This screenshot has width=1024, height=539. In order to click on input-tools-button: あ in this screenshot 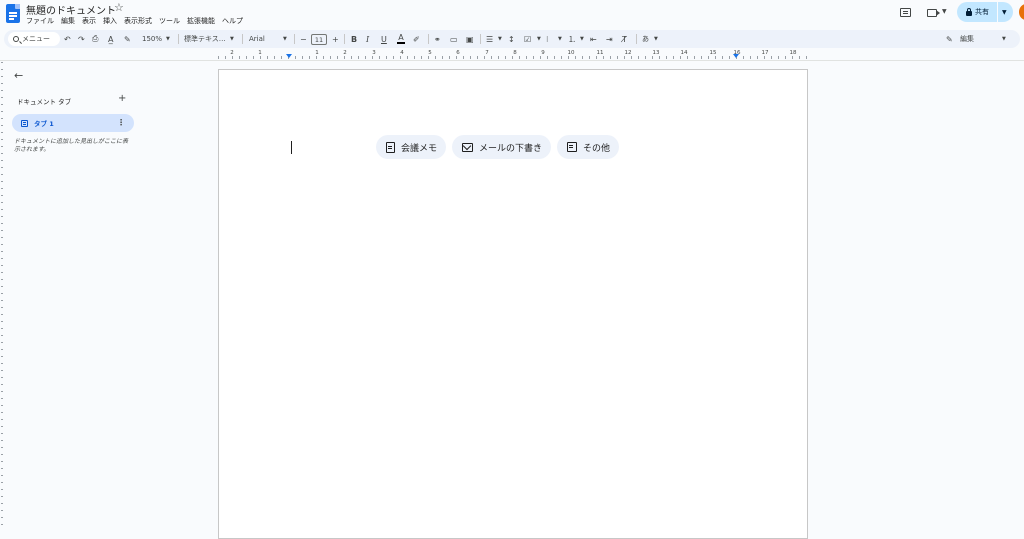, I will do `click(645, 39)`.